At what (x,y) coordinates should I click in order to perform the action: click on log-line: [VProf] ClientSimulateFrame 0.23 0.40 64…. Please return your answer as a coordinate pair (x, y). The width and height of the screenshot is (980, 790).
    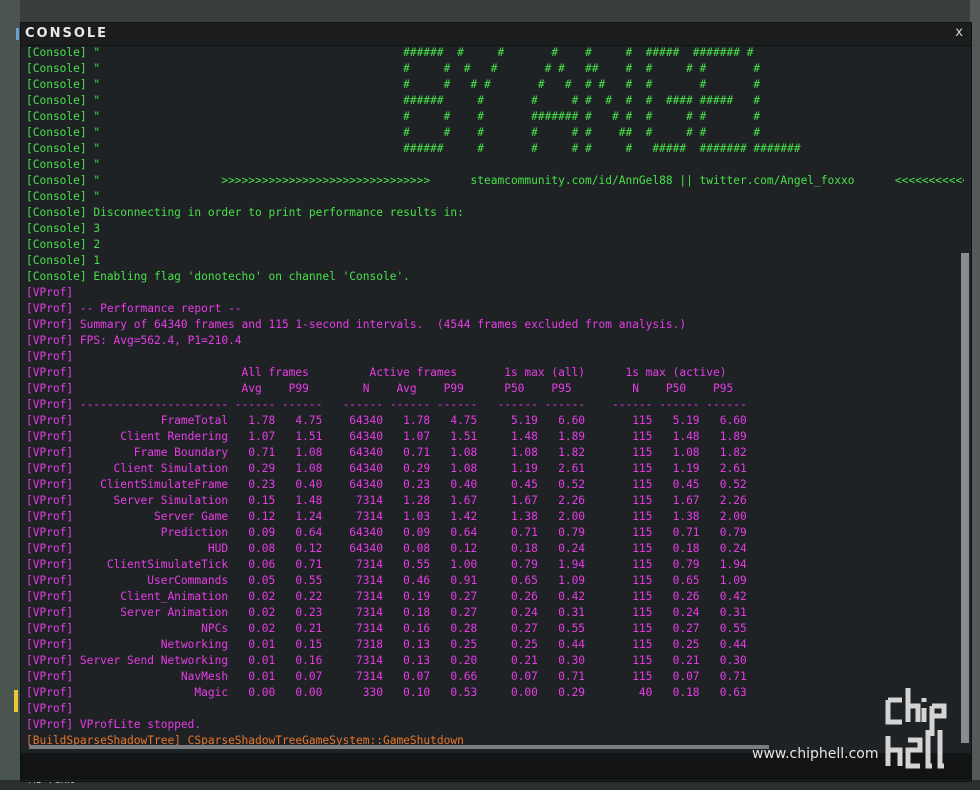
    Looking at the image, I should click on (386, 484).